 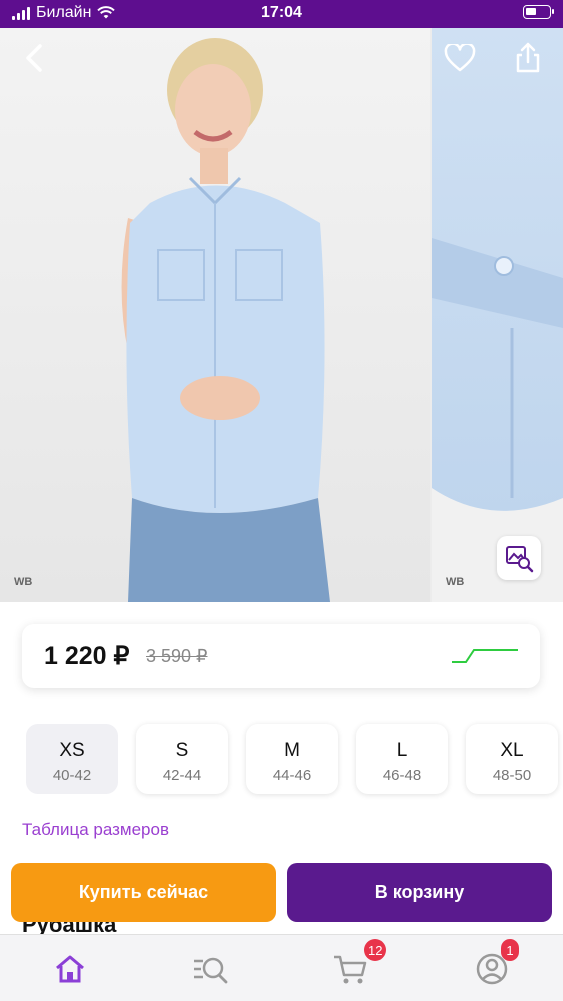 I want to click on visual-search-button, so click(x=519, y=558).